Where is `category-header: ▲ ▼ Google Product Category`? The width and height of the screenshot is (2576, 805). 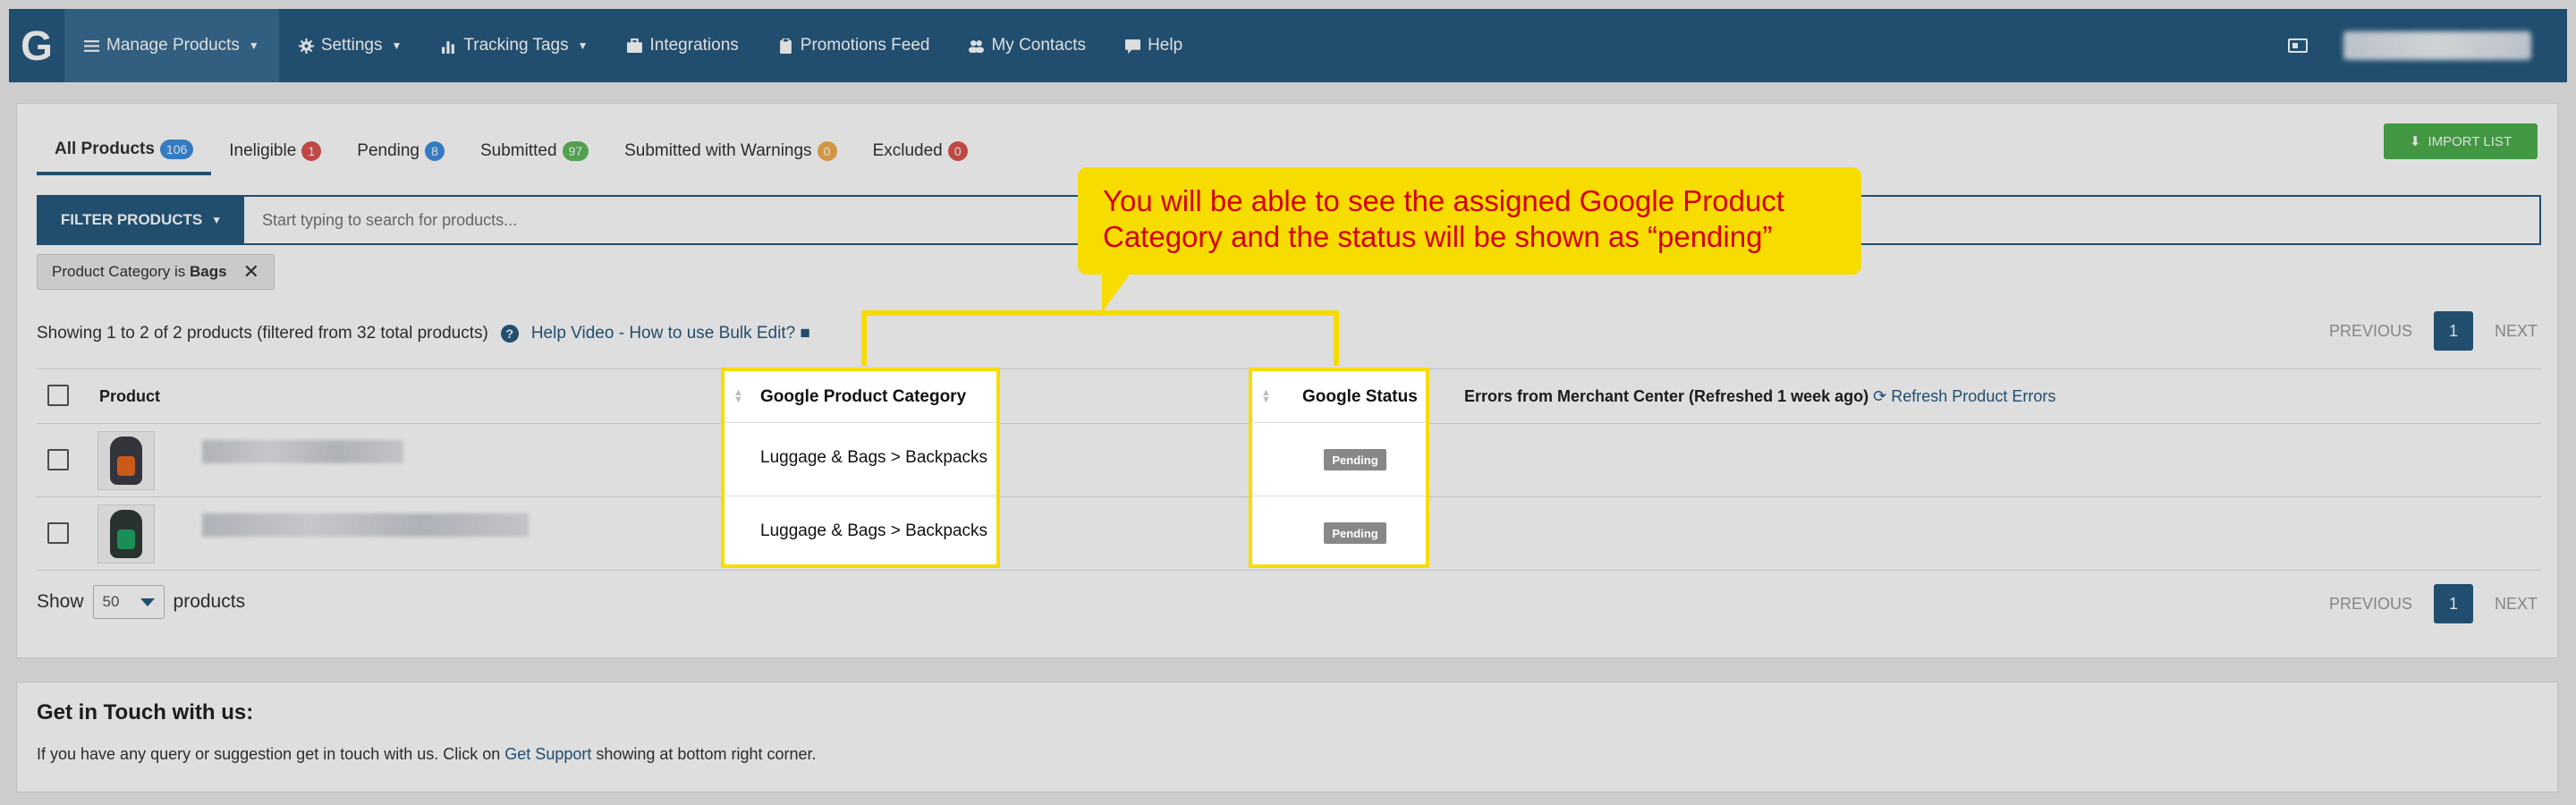 category-header: ▲ ▼ Google Product Category is located at coordinates (860, 397).